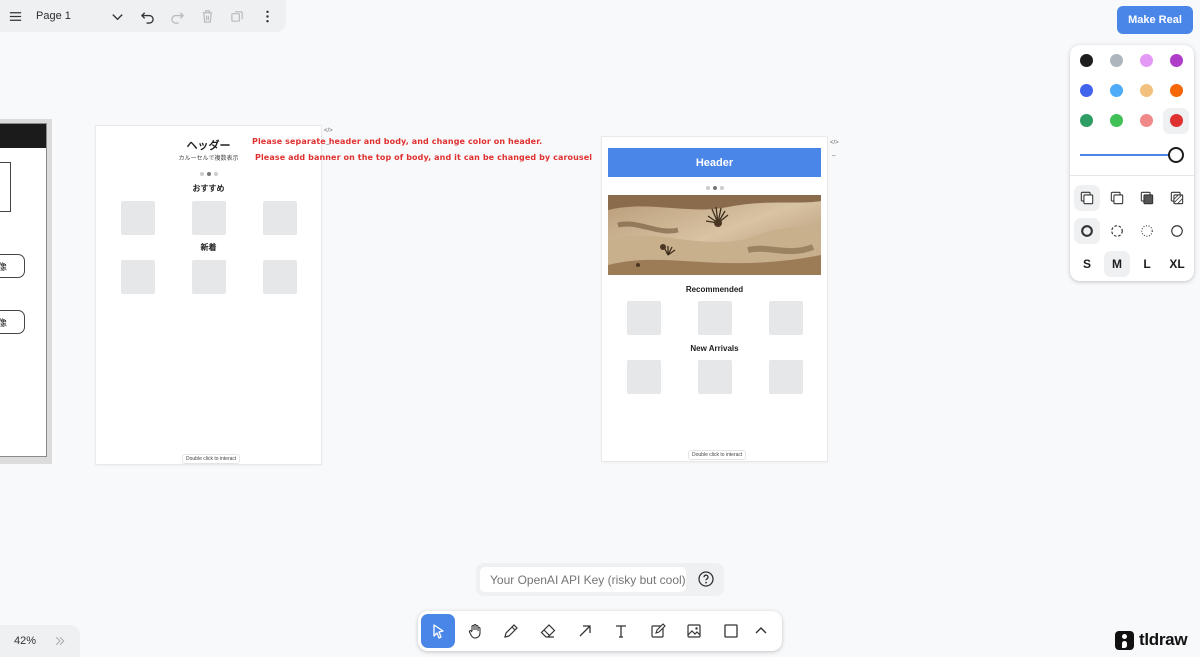  What do you see at coordinates (1128, 155) in the screenshot?
I see `opacity-slider-track` at bounding box center [1128, 155].